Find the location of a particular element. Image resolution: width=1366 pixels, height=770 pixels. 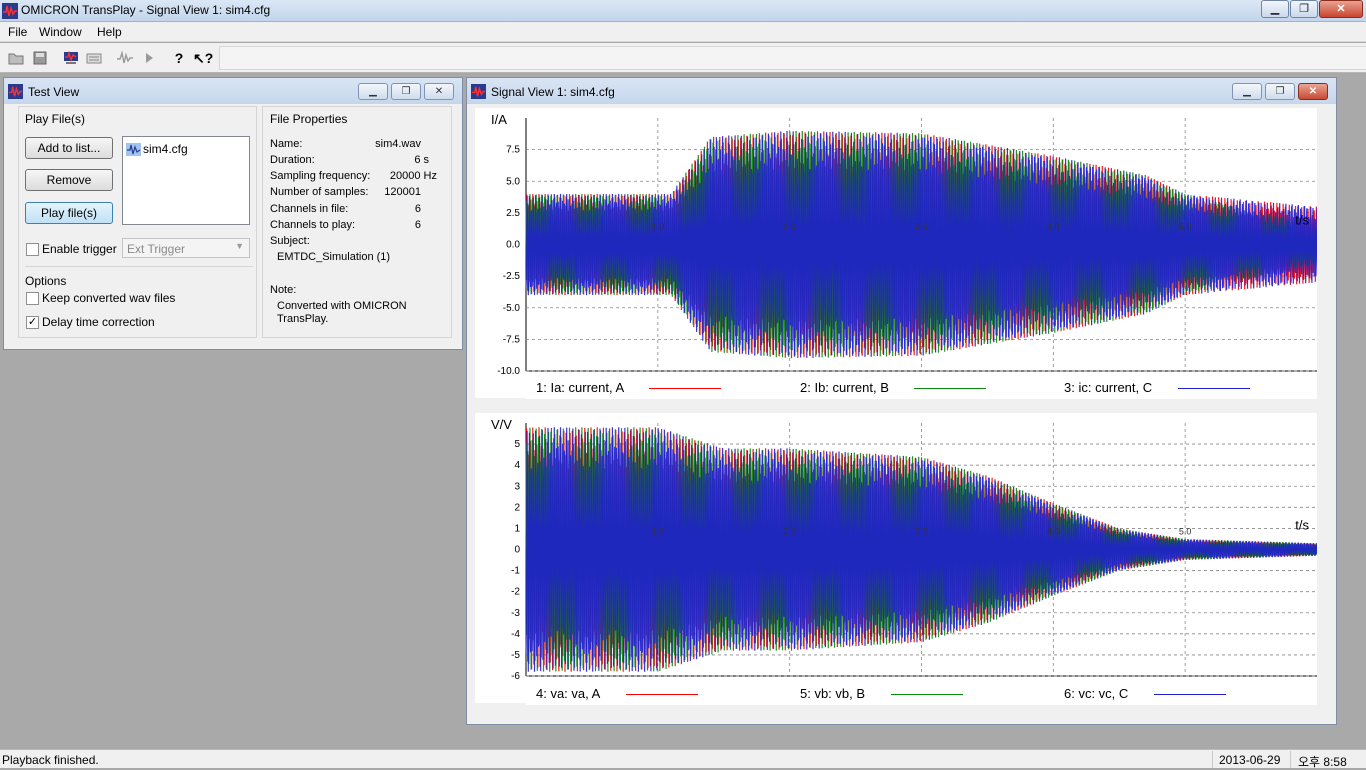

file-list: sim4.cfg is located at coordinates (186, 180).